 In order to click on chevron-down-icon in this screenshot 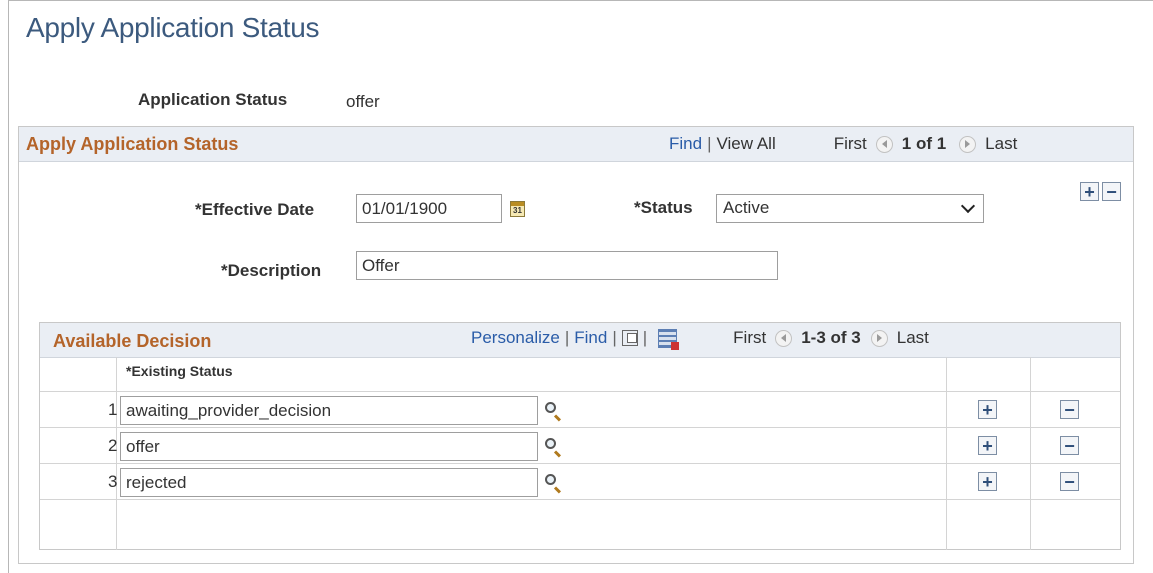, I will do `click(968, 206)`.